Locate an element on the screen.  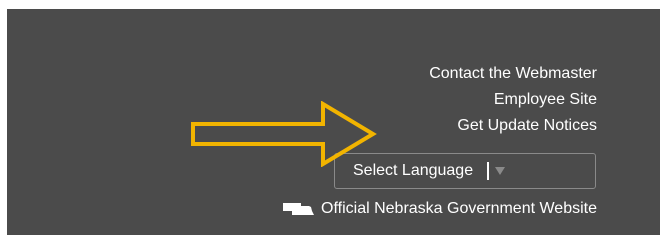
language-separator is located at coordinates (488, 171).